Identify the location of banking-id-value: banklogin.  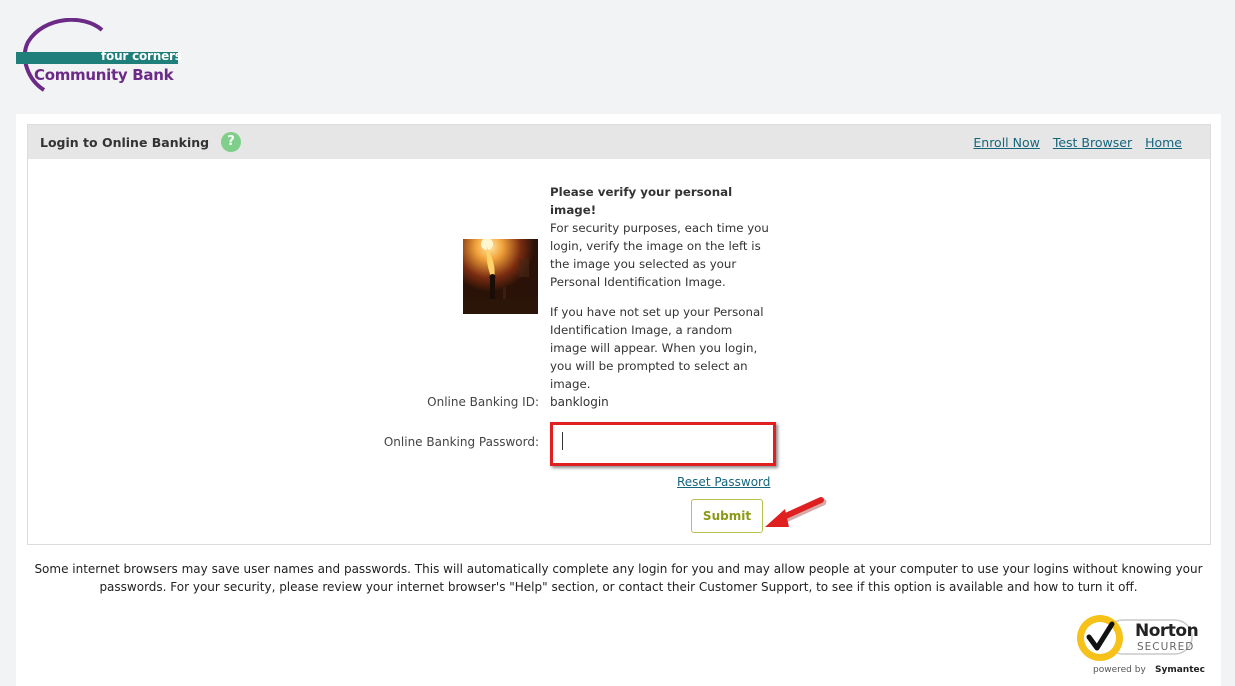
(579, 402).